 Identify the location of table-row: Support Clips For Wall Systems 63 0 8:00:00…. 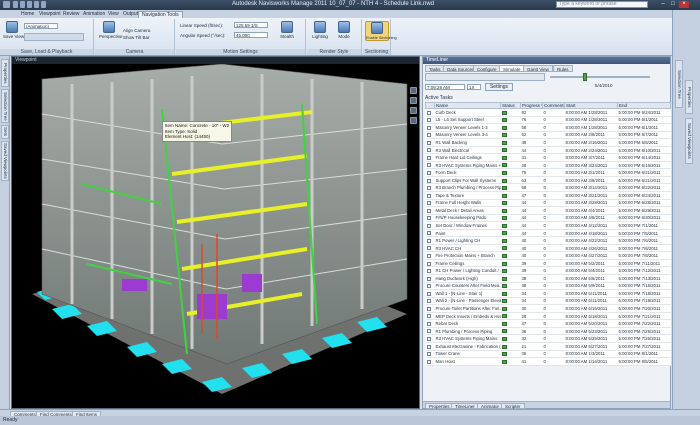
(548, 180).